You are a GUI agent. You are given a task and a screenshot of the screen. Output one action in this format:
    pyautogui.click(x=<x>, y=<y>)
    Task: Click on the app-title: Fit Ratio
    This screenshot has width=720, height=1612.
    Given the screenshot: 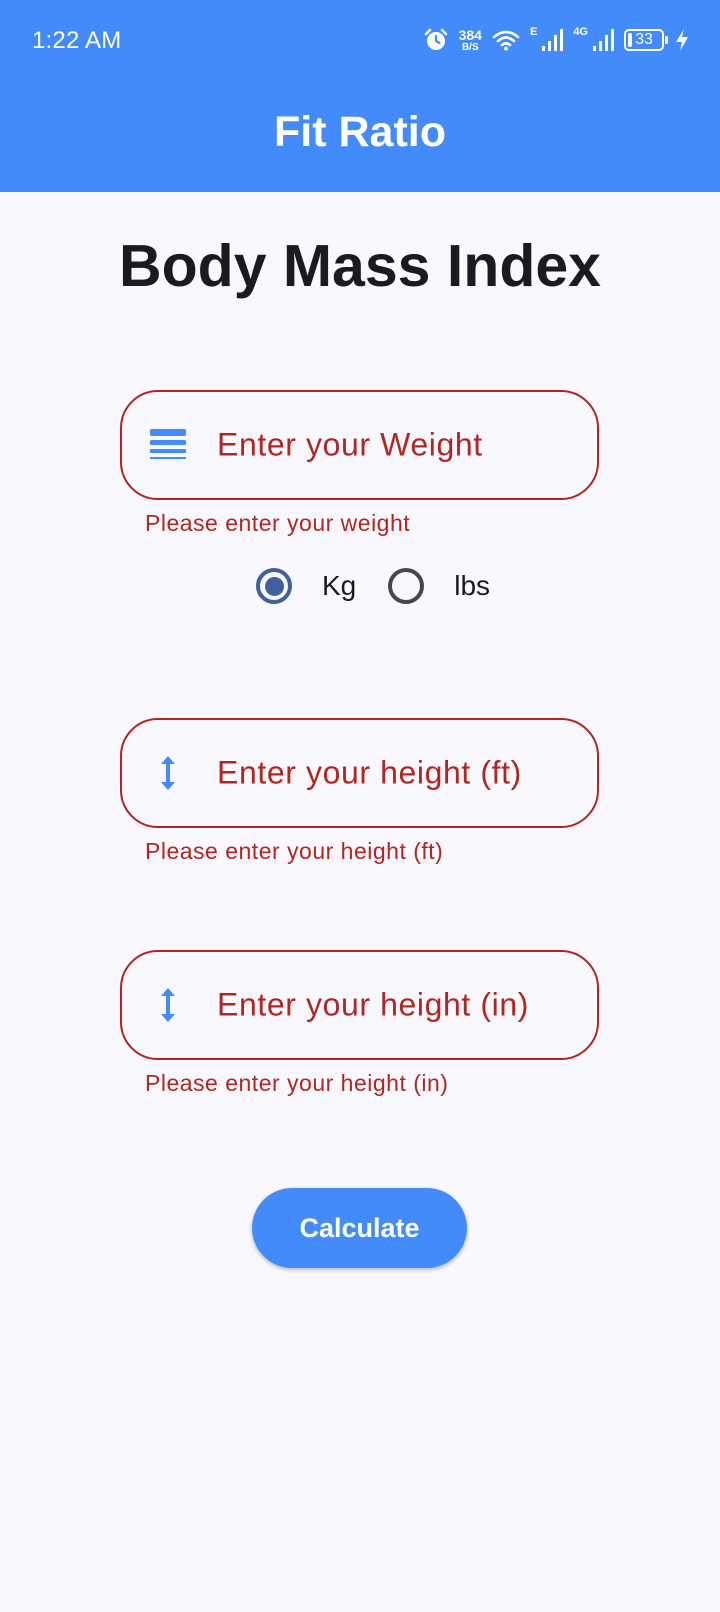 What is the action you would take?
    pyautogui.click(x=360, y=132)
    